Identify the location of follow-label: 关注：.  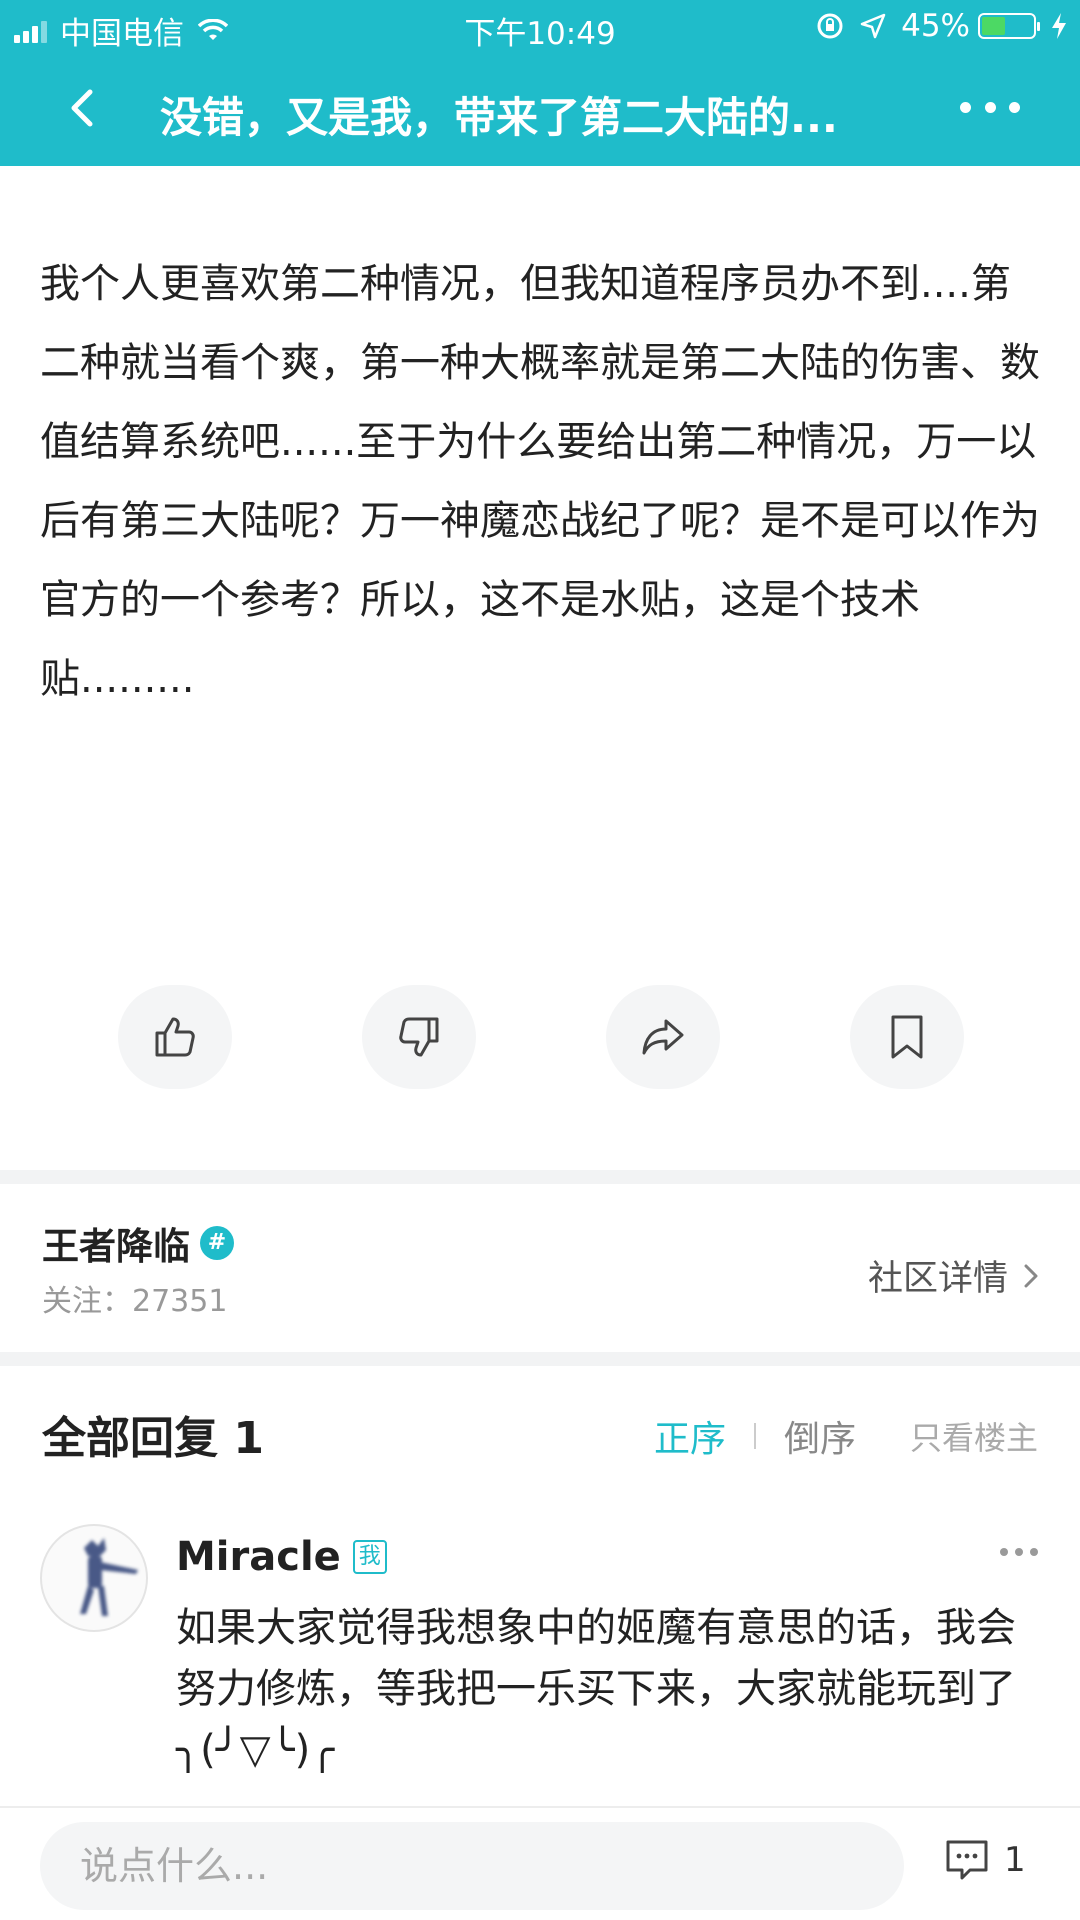
(87, 1301).